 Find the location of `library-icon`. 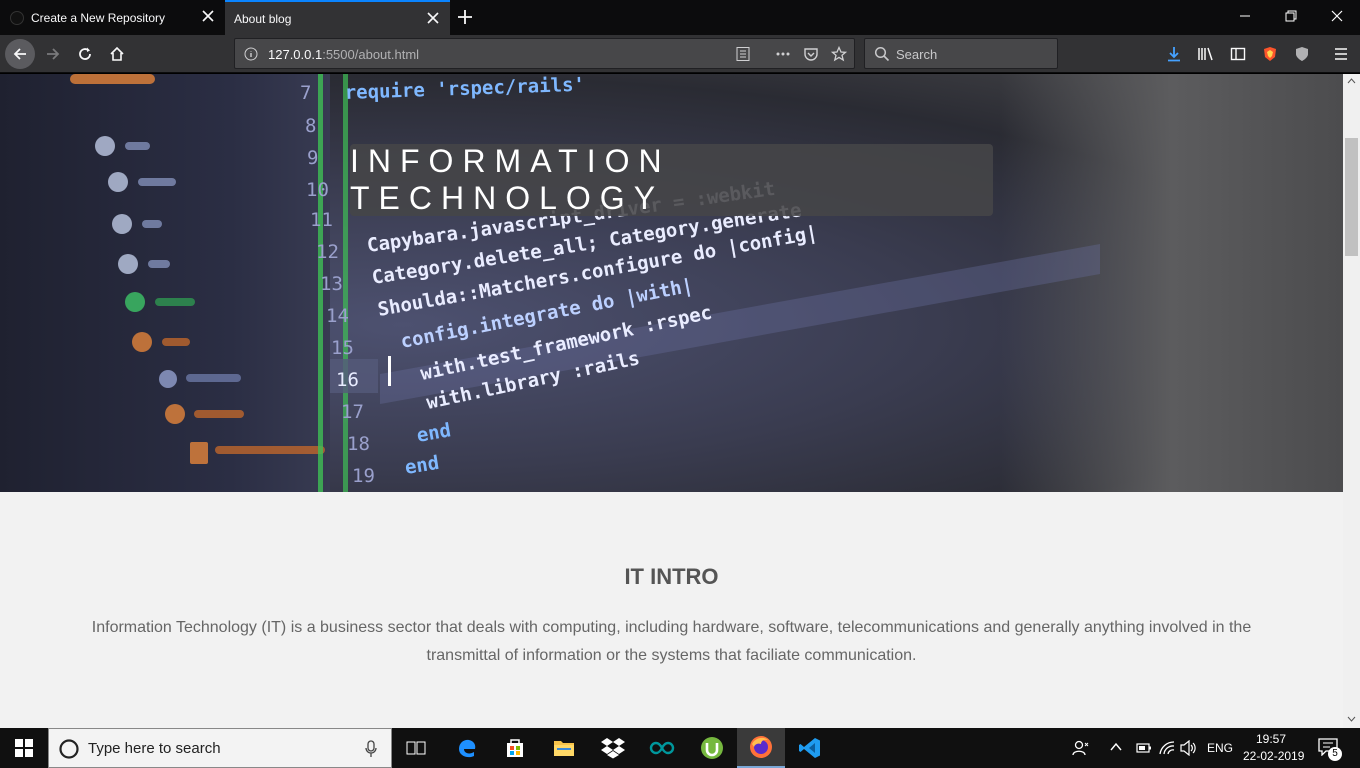

library-icon is located at coordinates (1205, 54).